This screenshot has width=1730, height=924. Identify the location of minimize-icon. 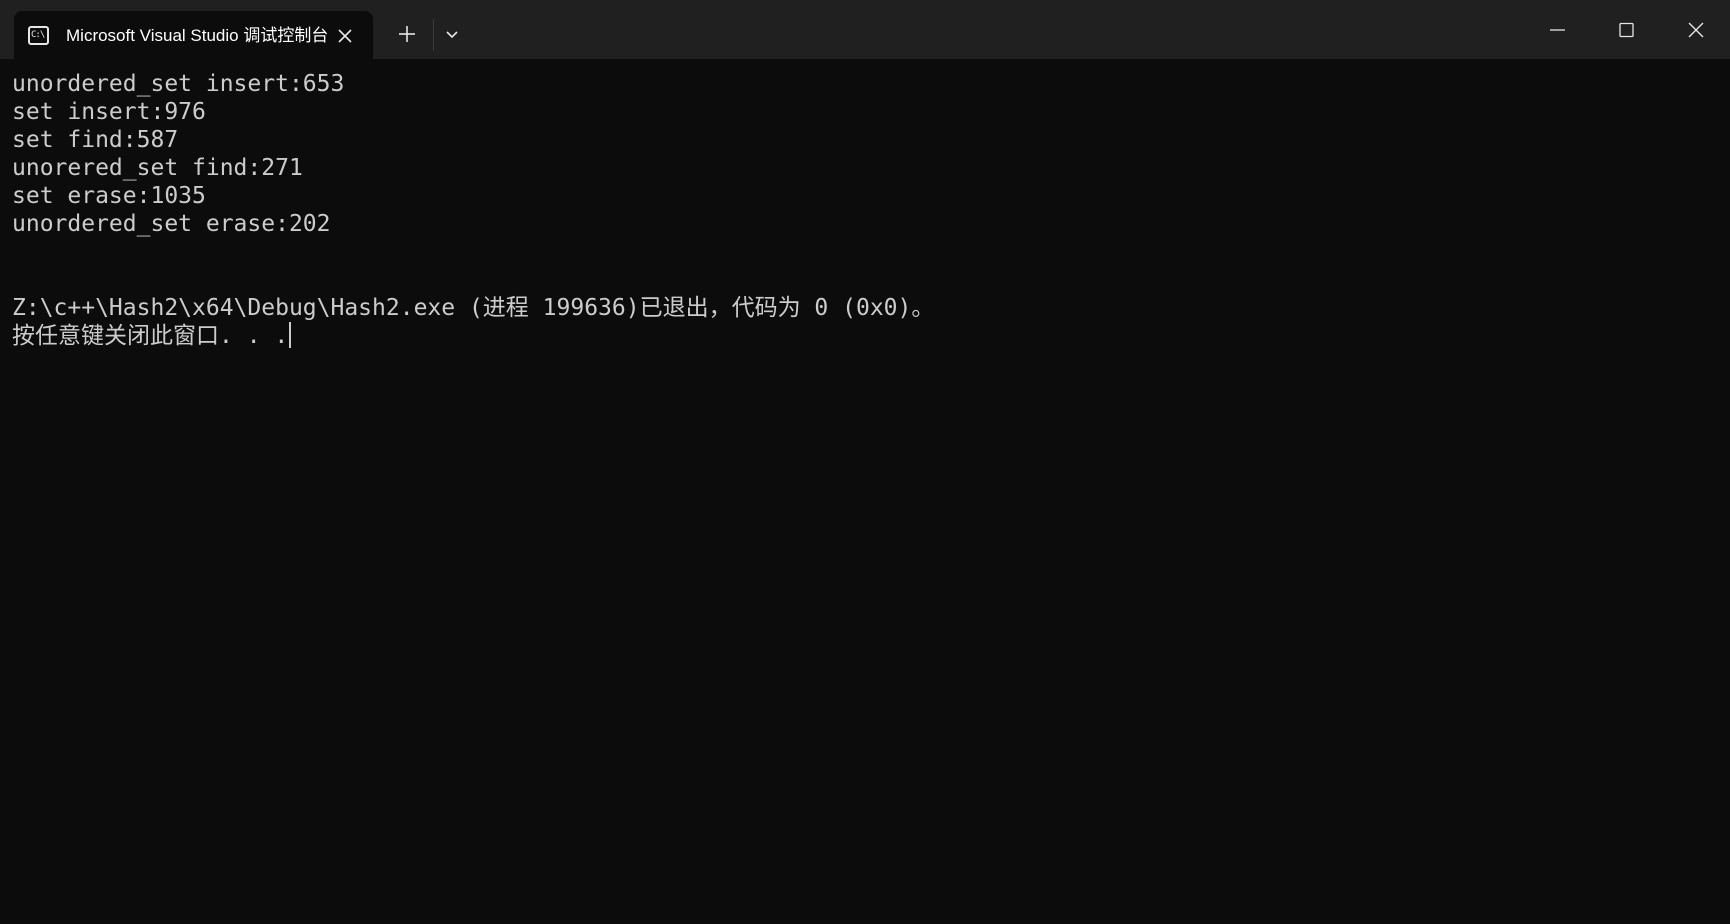
(1557, 30).